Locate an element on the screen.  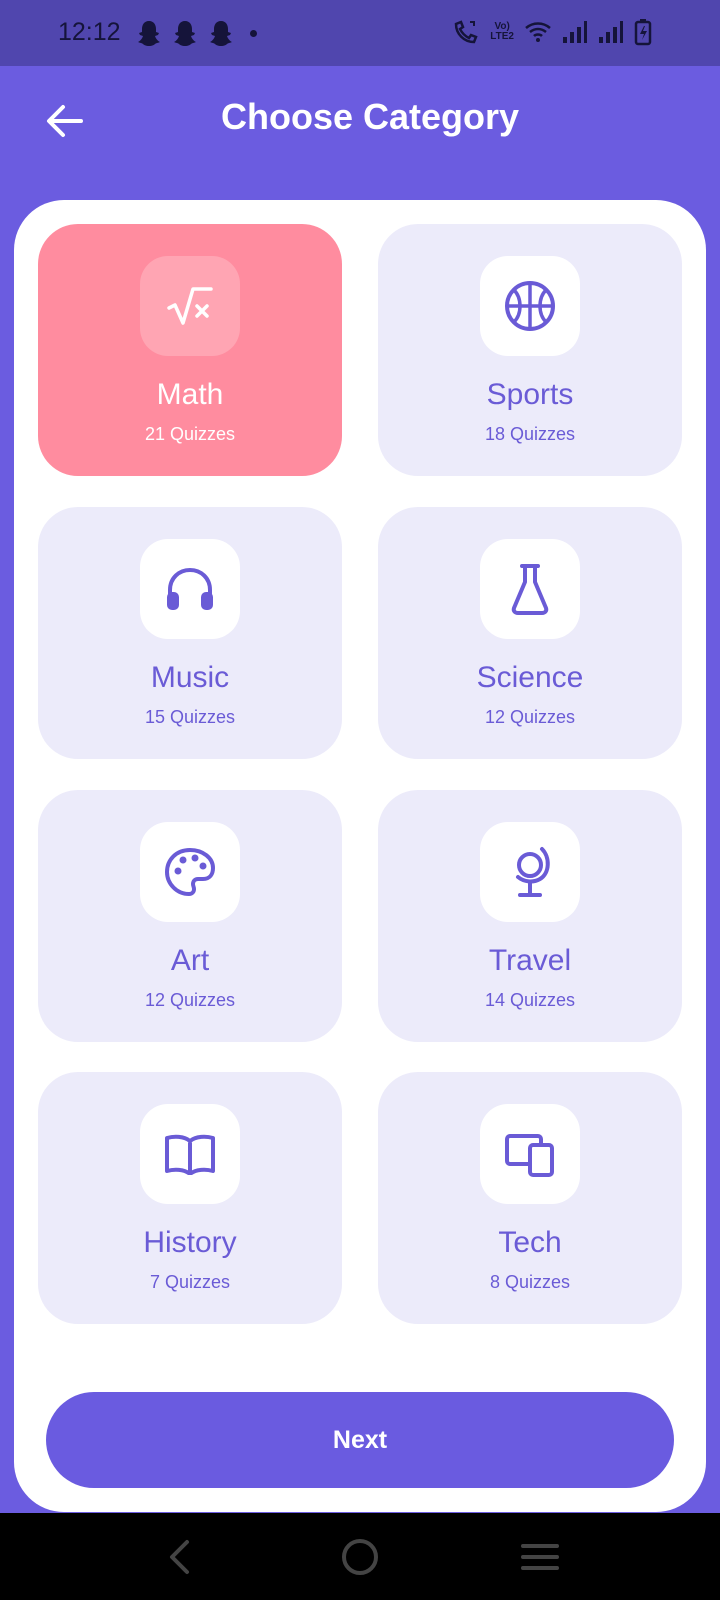
page-title: Choose Category is located at coordinates (370, 116).